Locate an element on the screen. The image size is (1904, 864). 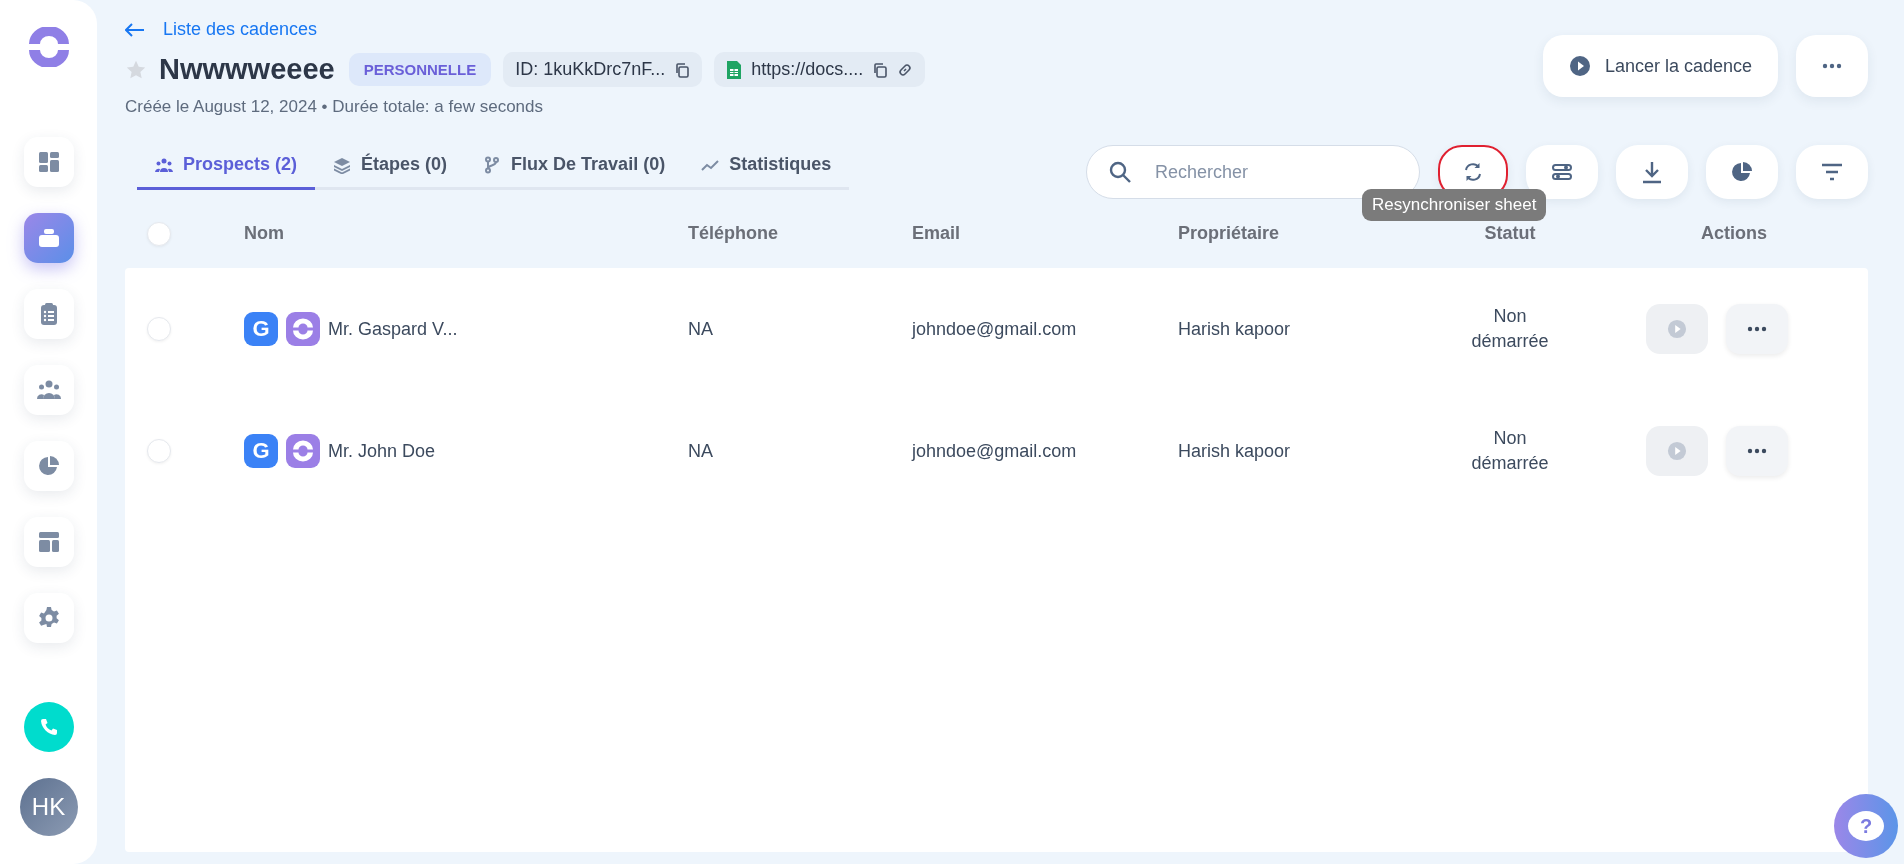
column-header: Téléphone is located at coordinates (733, 233).